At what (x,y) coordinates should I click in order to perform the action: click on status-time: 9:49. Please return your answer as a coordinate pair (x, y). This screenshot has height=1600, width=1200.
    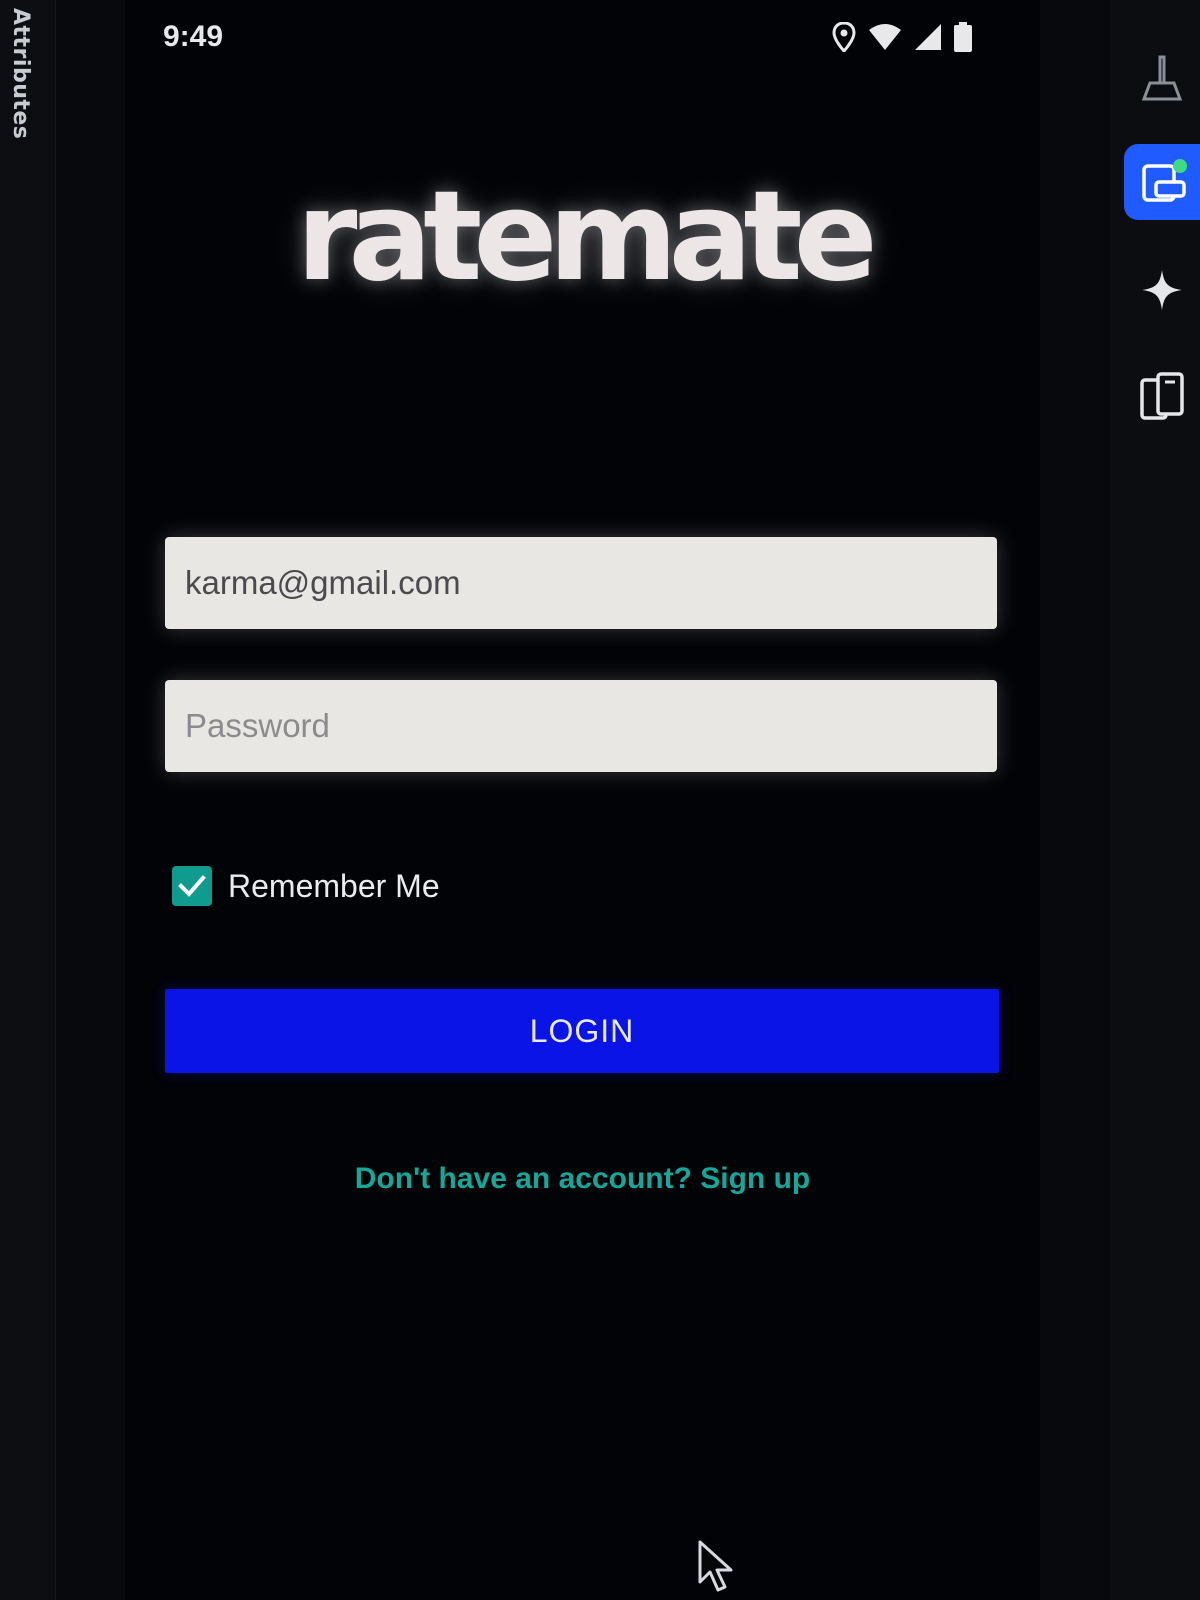
    Looking at the image, I should click on (193, 36).